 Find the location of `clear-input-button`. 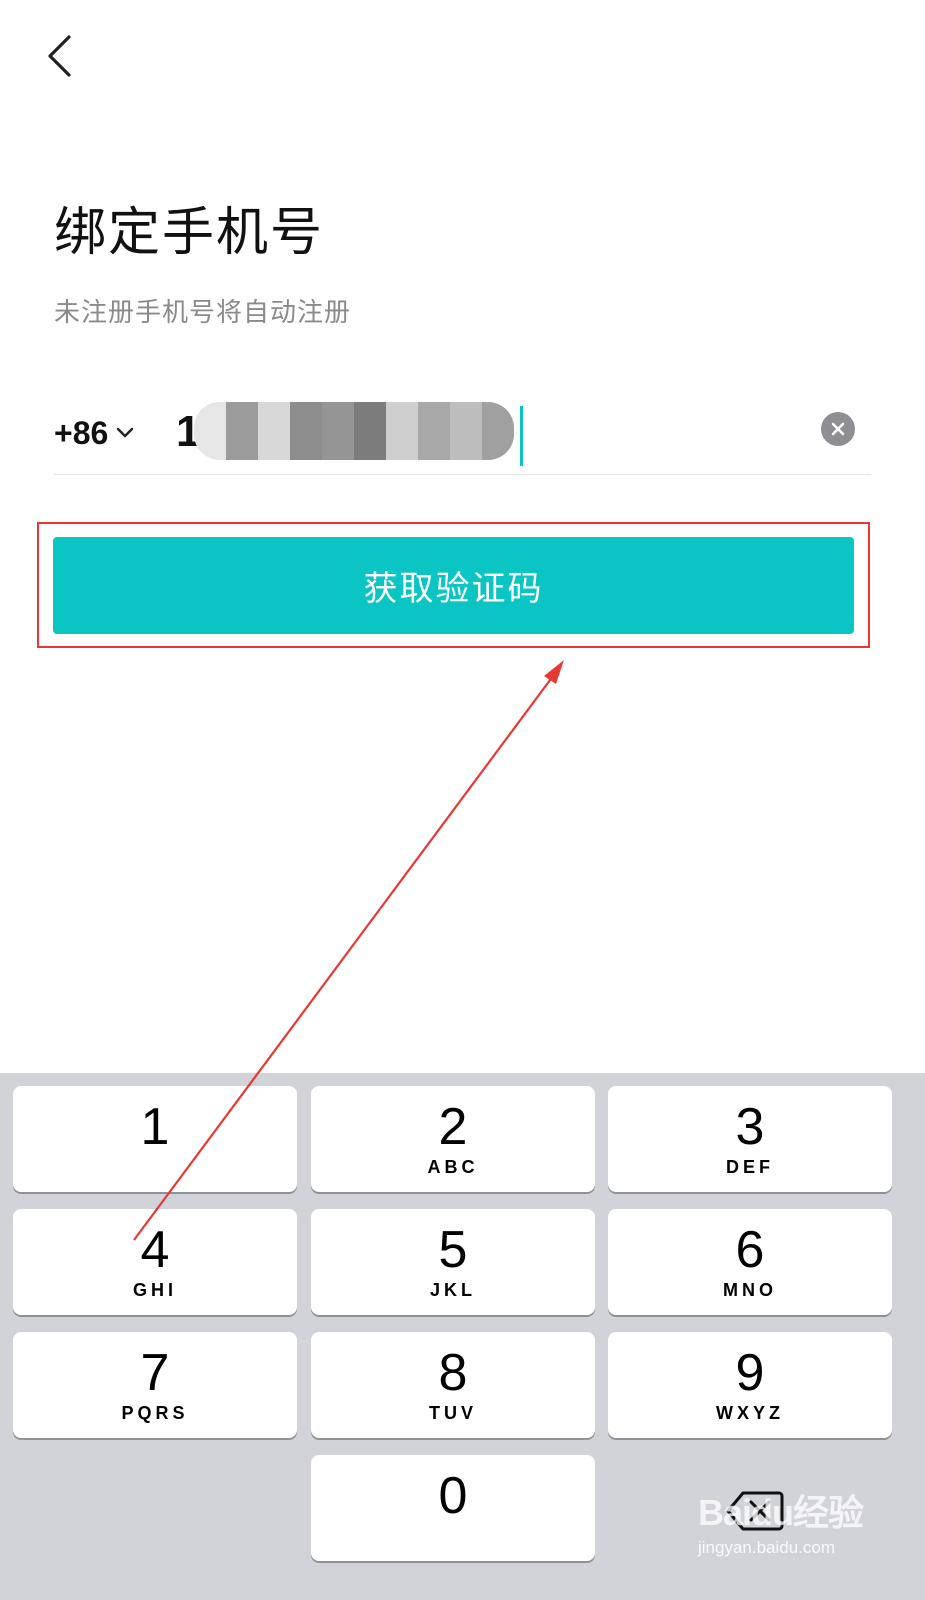

clear-input-button is located at coordinates (838, 429).